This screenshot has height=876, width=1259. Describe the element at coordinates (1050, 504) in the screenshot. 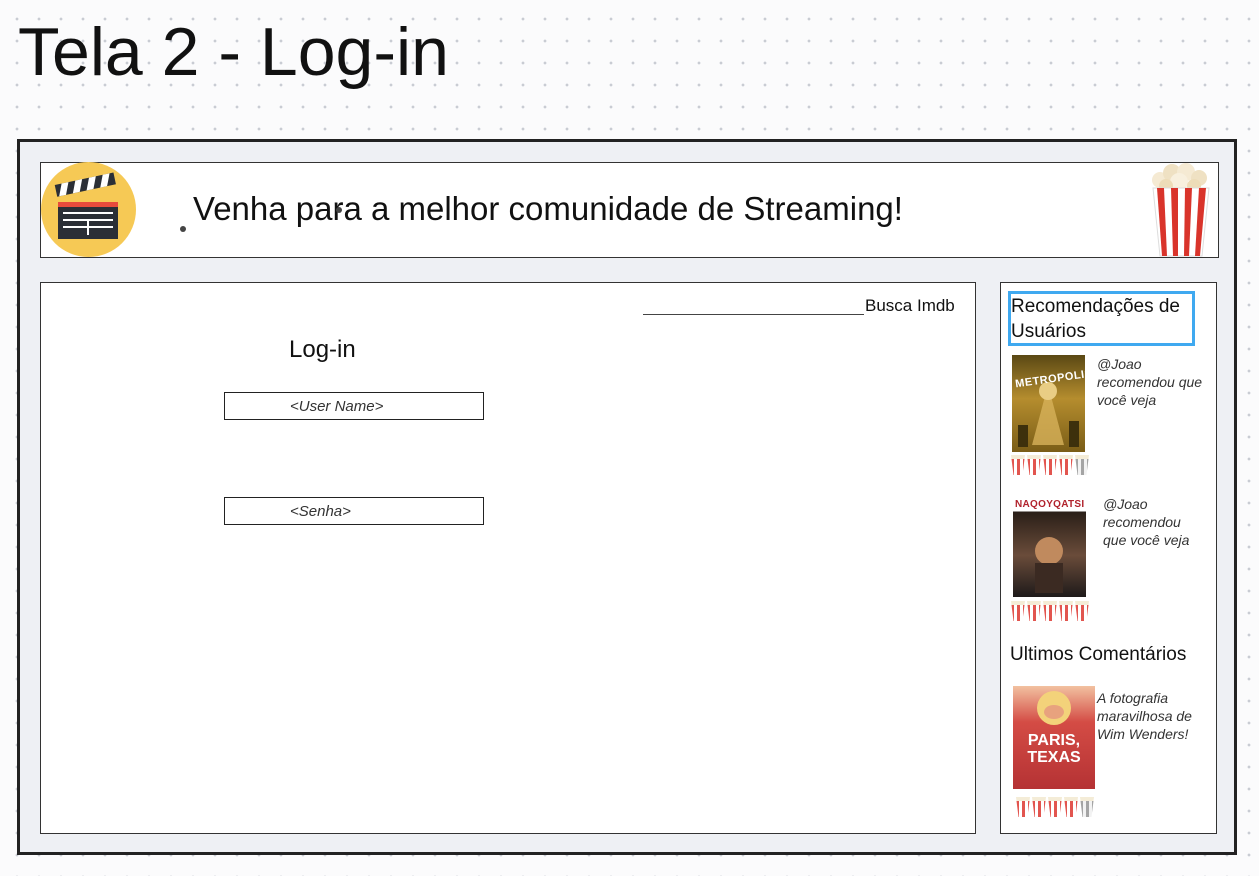

I see `poster-title: NAQOYQATSI` at that location.